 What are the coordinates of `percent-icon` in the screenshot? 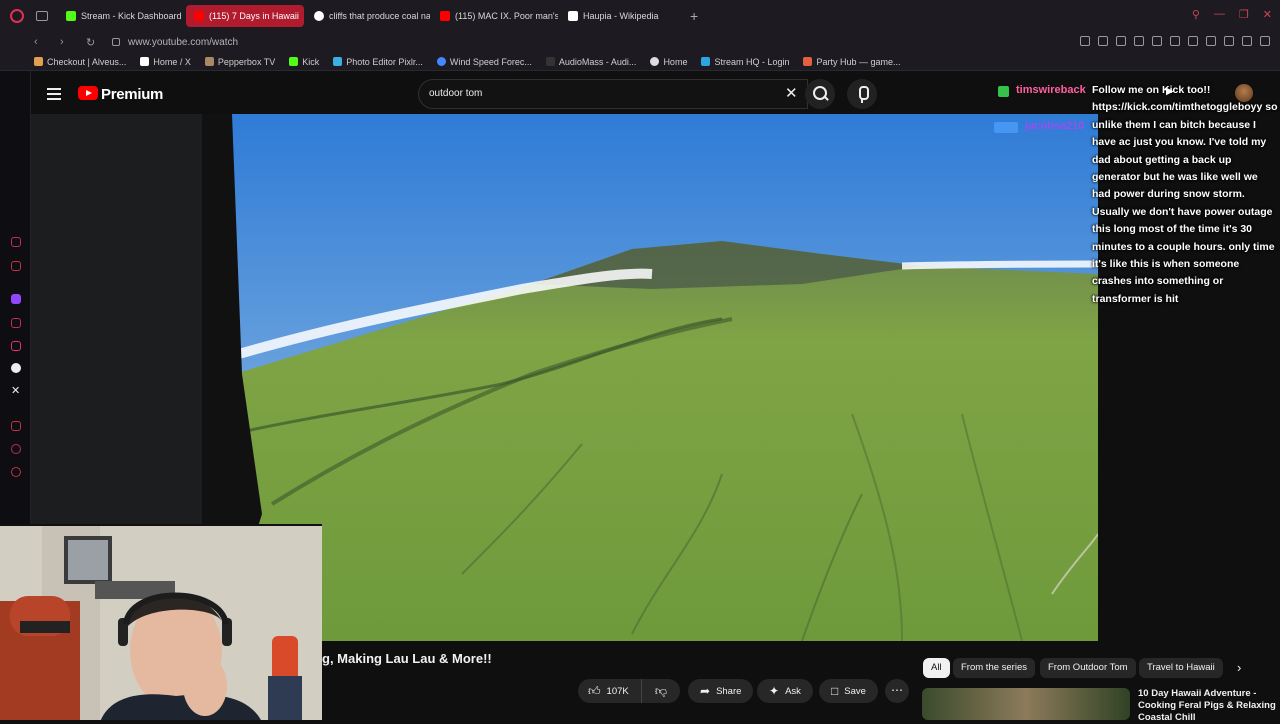 It's located at (16, 323).